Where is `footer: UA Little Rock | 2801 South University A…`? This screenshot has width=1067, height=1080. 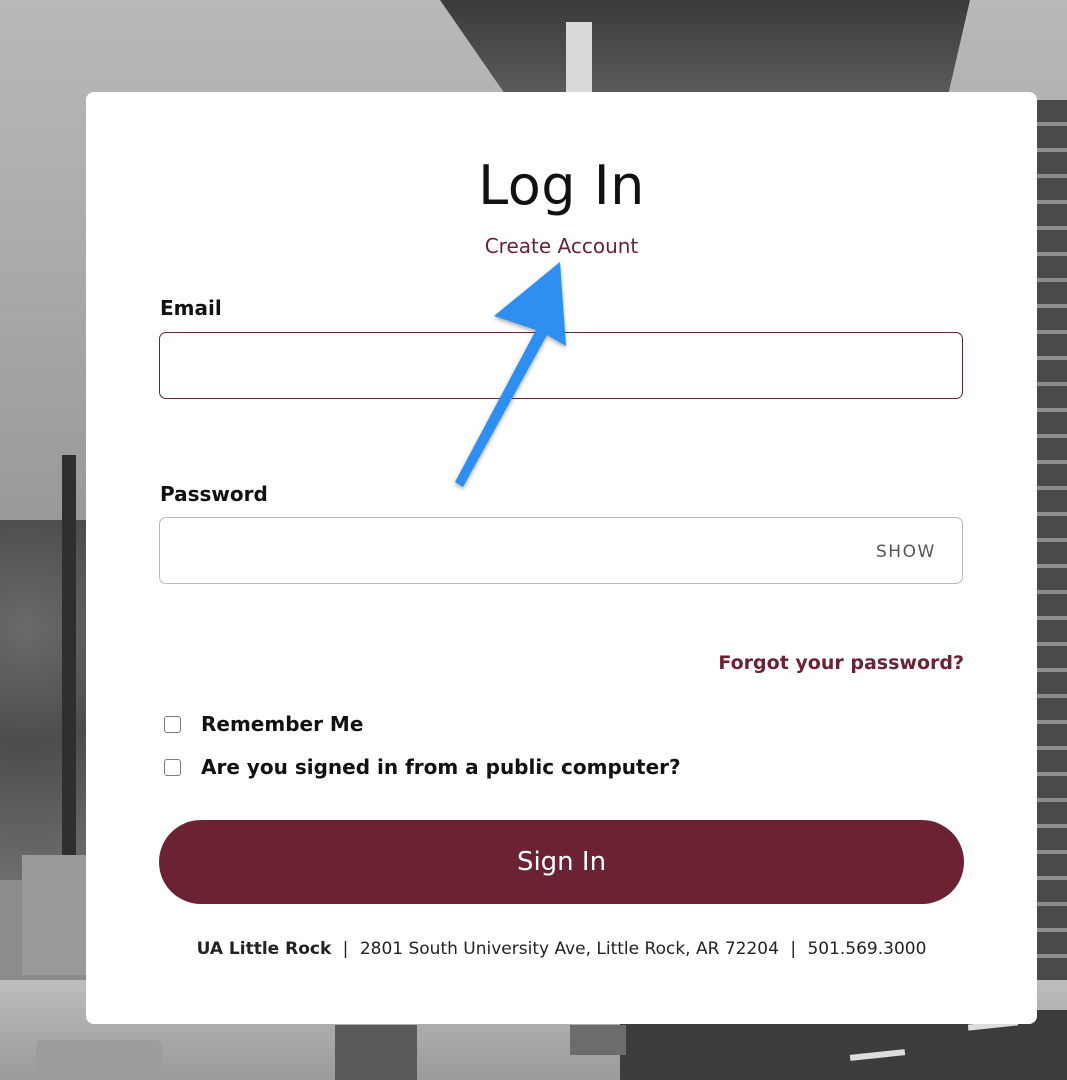 footer: UA Little Rock | 2801 South University A… is located at coordinates (561, 949).